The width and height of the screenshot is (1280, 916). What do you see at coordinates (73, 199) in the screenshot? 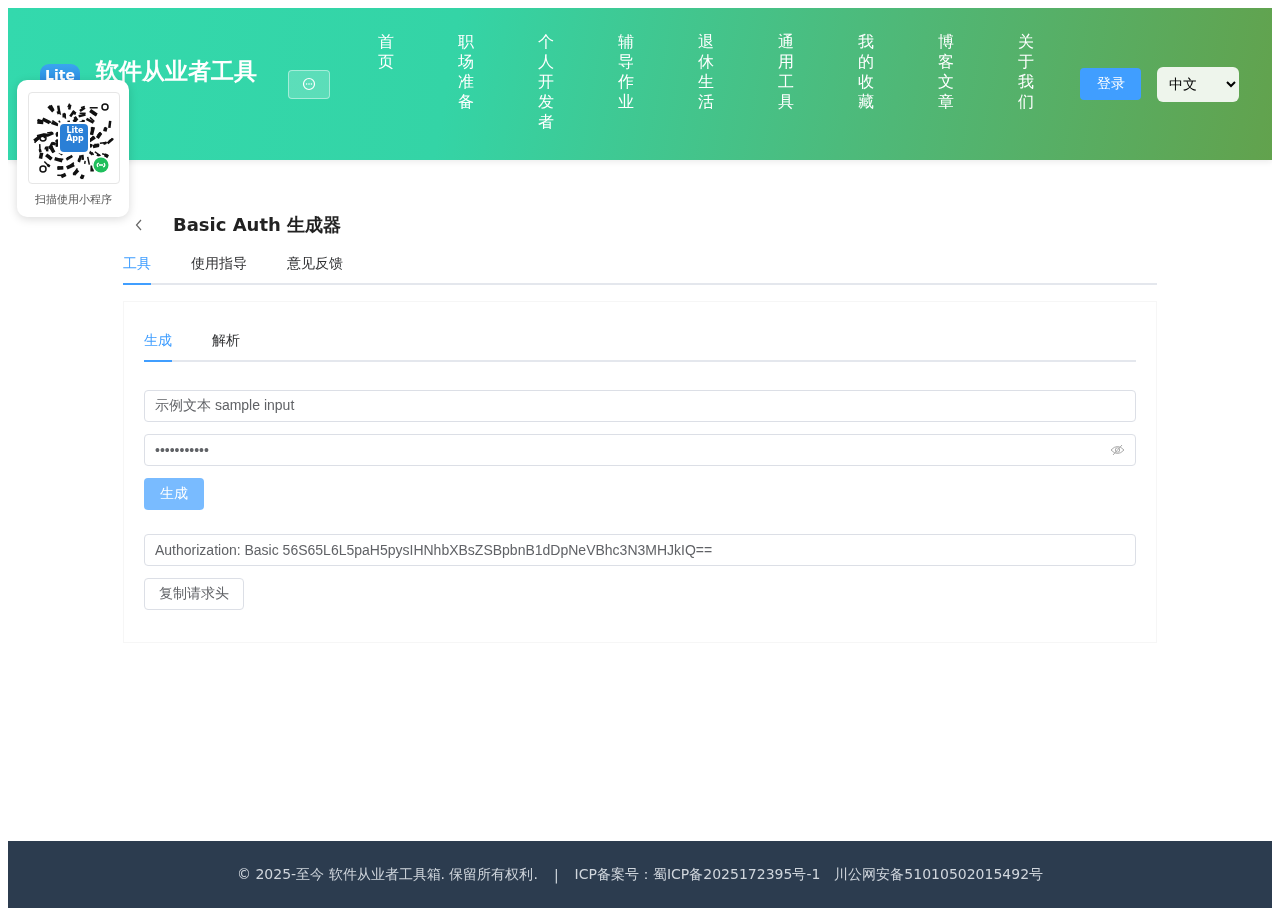
I see `qr-caption: 扫描使用小程序` at bounding box center [73, 199].